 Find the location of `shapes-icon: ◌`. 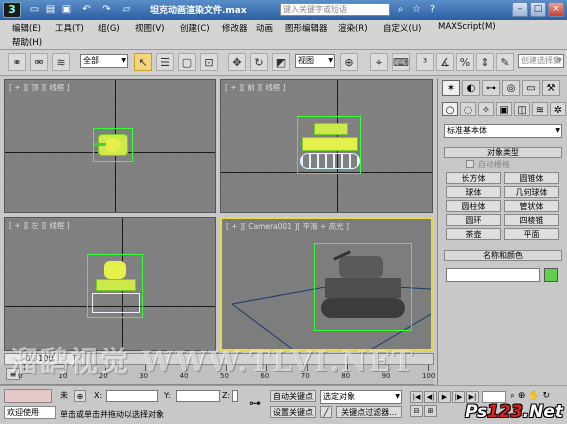

shapes-icon: ◌ is located at coordinates (468, 109).